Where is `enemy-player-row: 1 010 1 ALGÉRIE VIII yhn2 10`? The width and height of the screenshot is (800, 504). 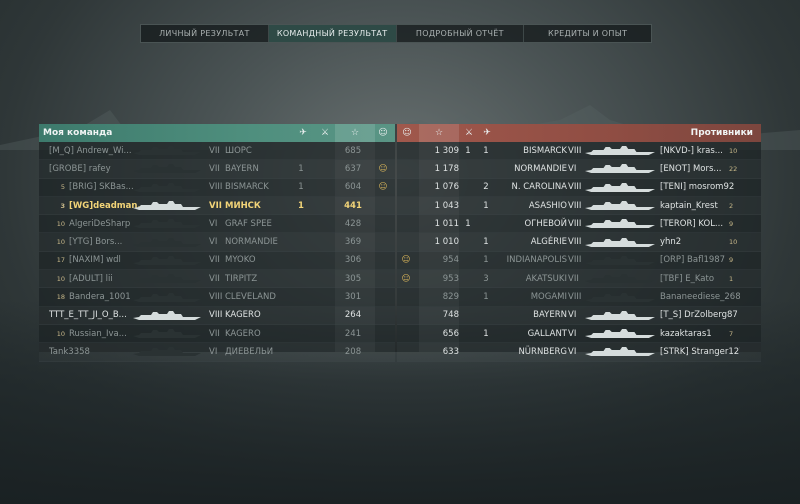
enemy-player-row: 1 010 1 ALGÉRIE VIII yhn2 10 is located at coordinates (579, 242).